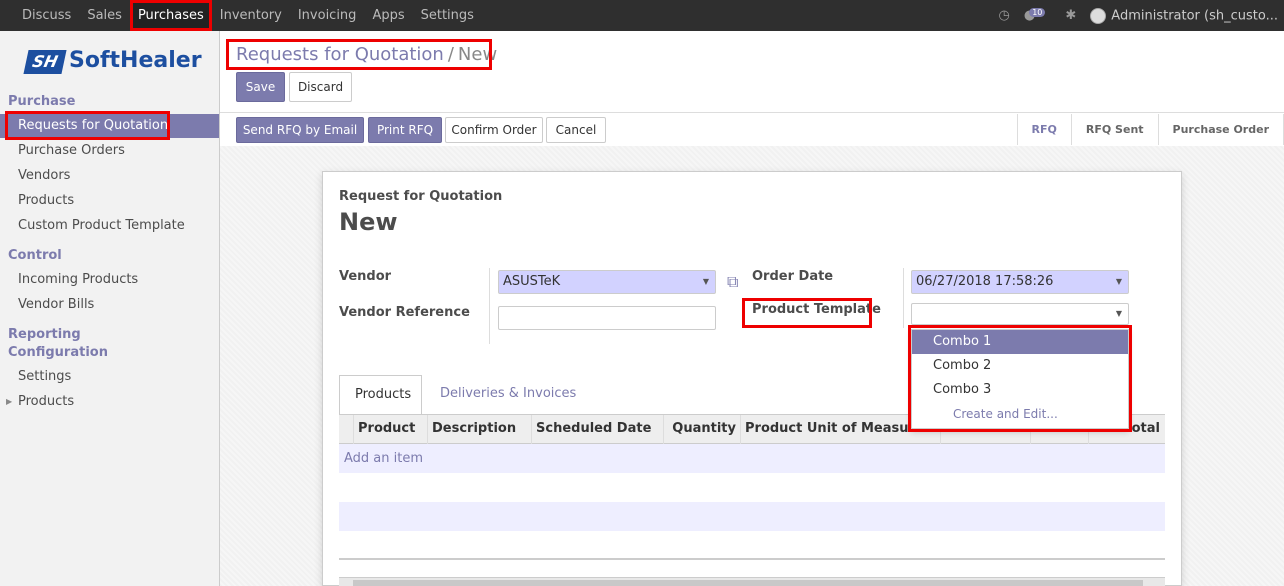  Describe the element at coordinates (1098, 15) in the screenshot. I see `avatar` at that location.